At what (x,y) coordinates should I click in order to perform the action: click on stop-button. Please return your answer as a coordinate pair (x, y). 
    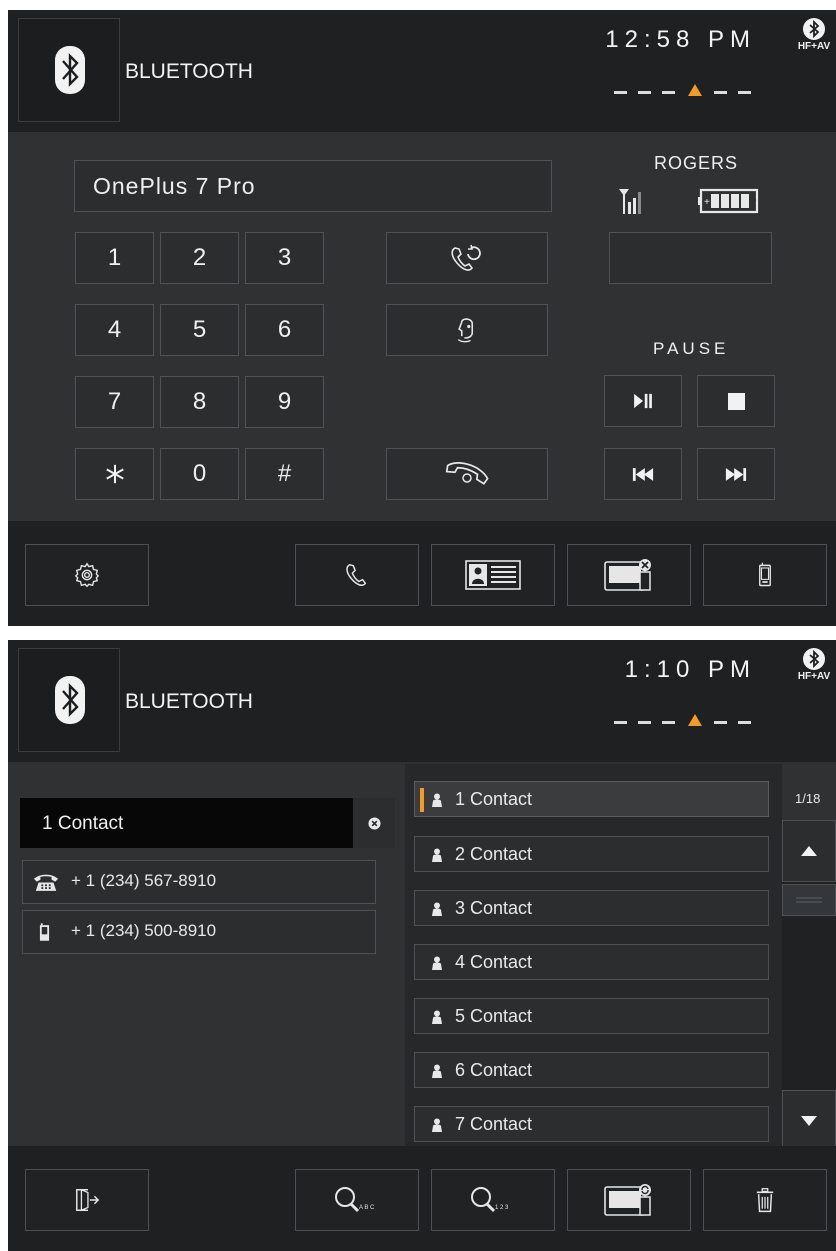
    Looking at the image, I should click on (736, 401).